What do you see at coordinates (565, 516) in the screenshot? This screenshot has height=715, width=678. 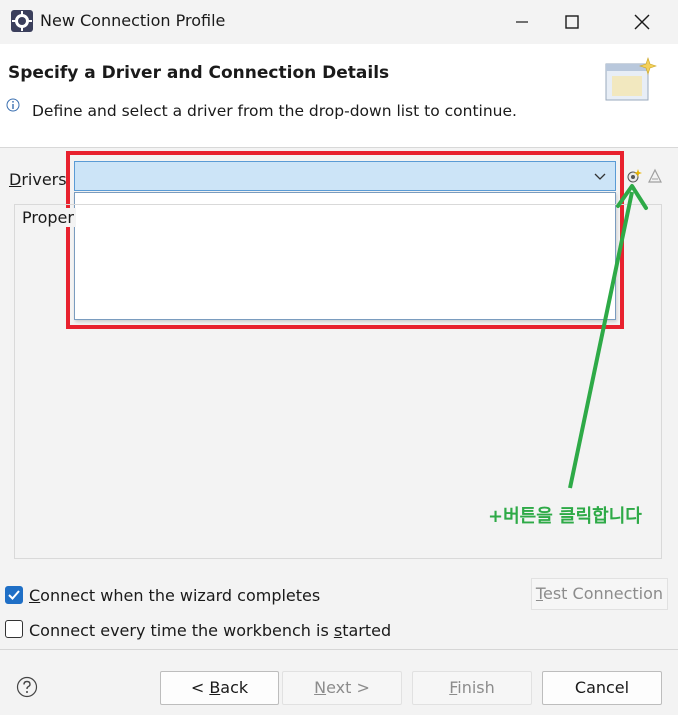 I see `annotation-text: +버튼을 클릭합니다` at bounding box center [565, 516].